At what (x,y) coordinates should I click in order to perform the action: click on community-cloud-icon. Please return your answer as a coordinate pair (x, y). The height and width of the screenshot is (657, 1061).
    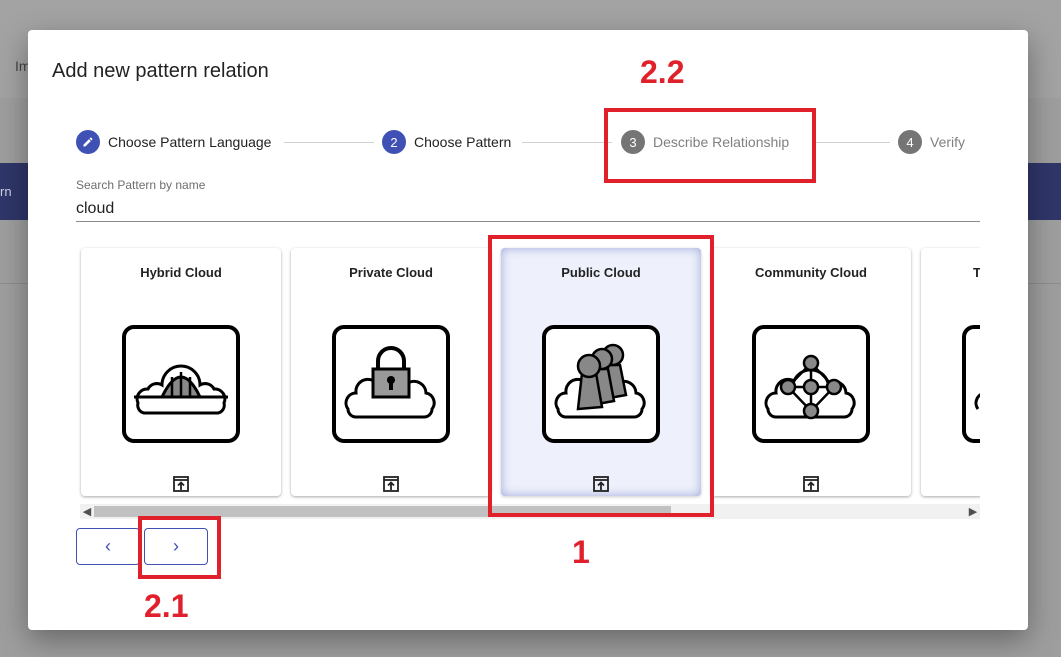
    Looking at the image, I should click on (811, 384).